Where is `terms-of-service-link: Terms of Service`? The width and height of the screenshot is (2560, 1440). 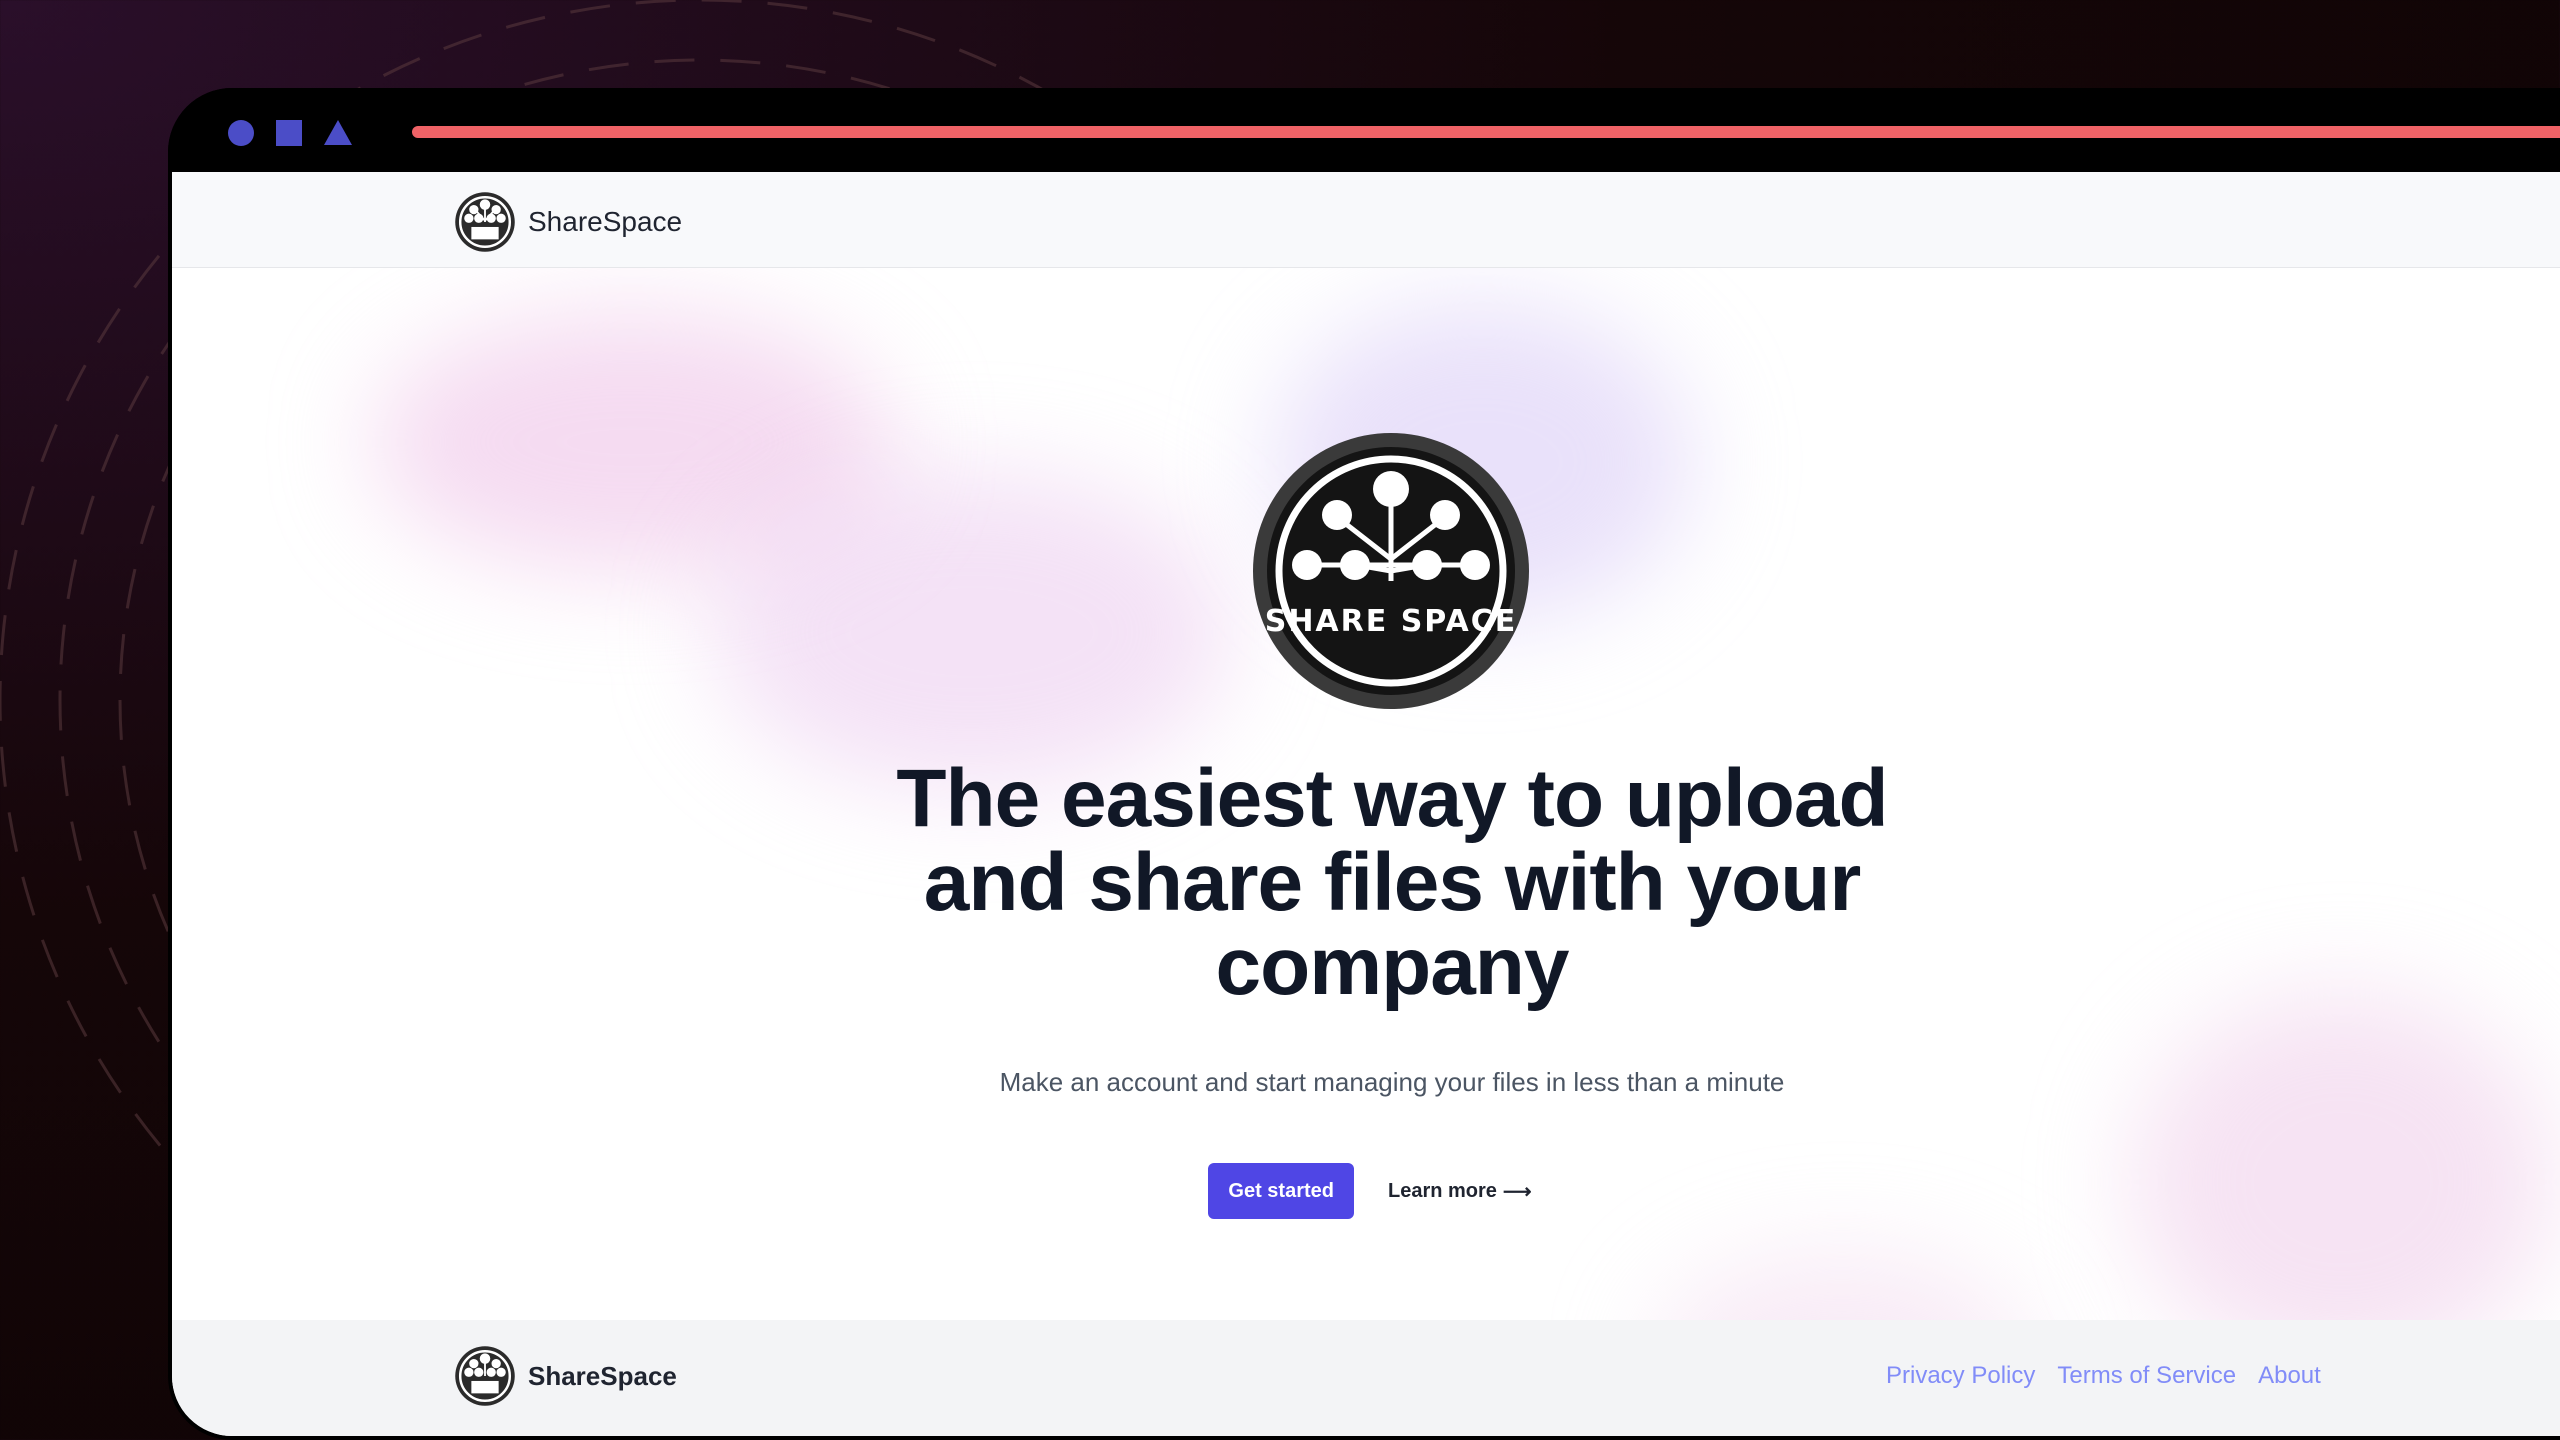
terms-of-service-link: Terms of Service is located at coordinates (2146, 1376).